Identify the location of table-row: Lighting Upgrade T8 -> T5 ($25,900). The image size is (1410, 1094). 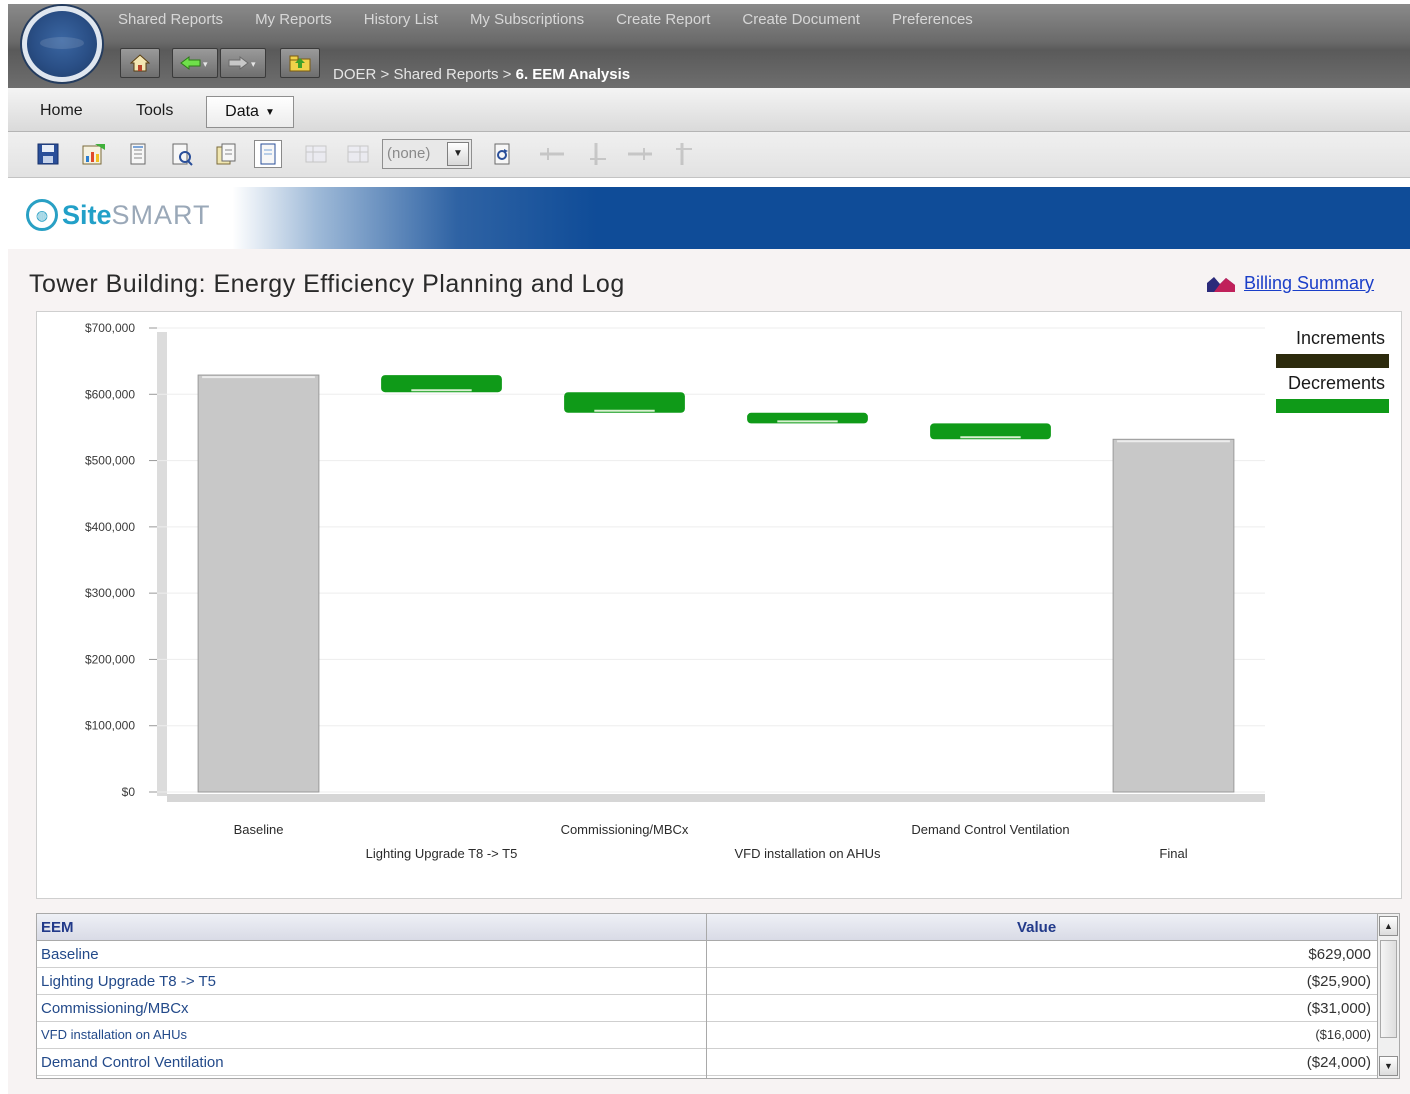
(707, 981).